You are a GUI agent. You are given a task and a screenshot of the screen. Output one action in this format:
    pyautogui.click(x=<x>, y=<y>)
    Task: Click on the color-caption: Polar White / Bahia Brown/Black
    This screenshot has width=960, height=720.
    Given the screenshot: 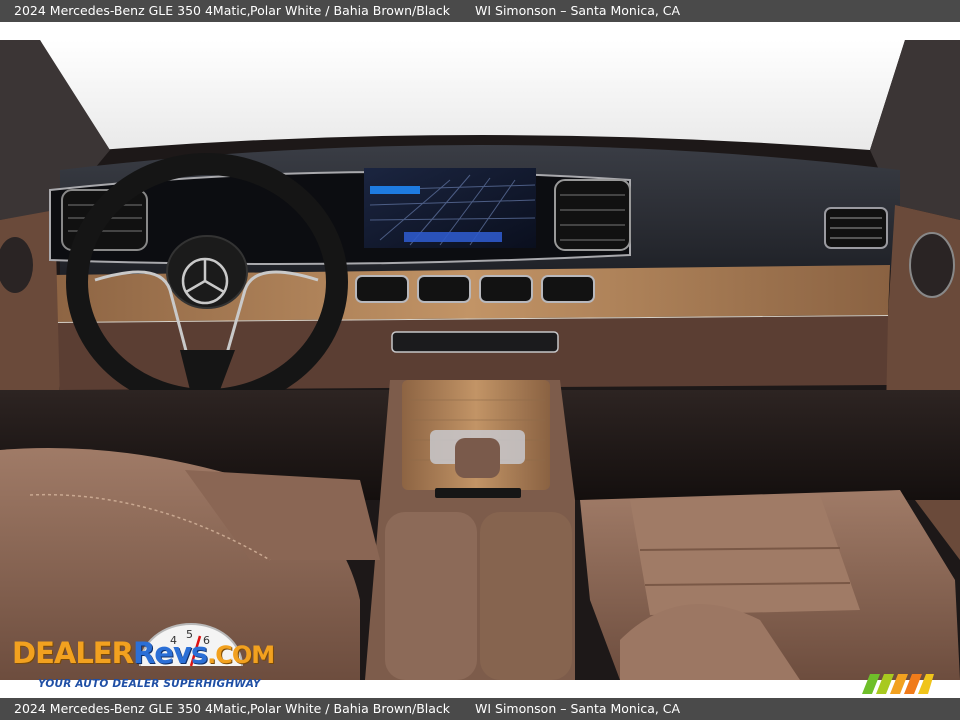 What is the action you would take?
    pyautogui.click(x=350, y=10)
    